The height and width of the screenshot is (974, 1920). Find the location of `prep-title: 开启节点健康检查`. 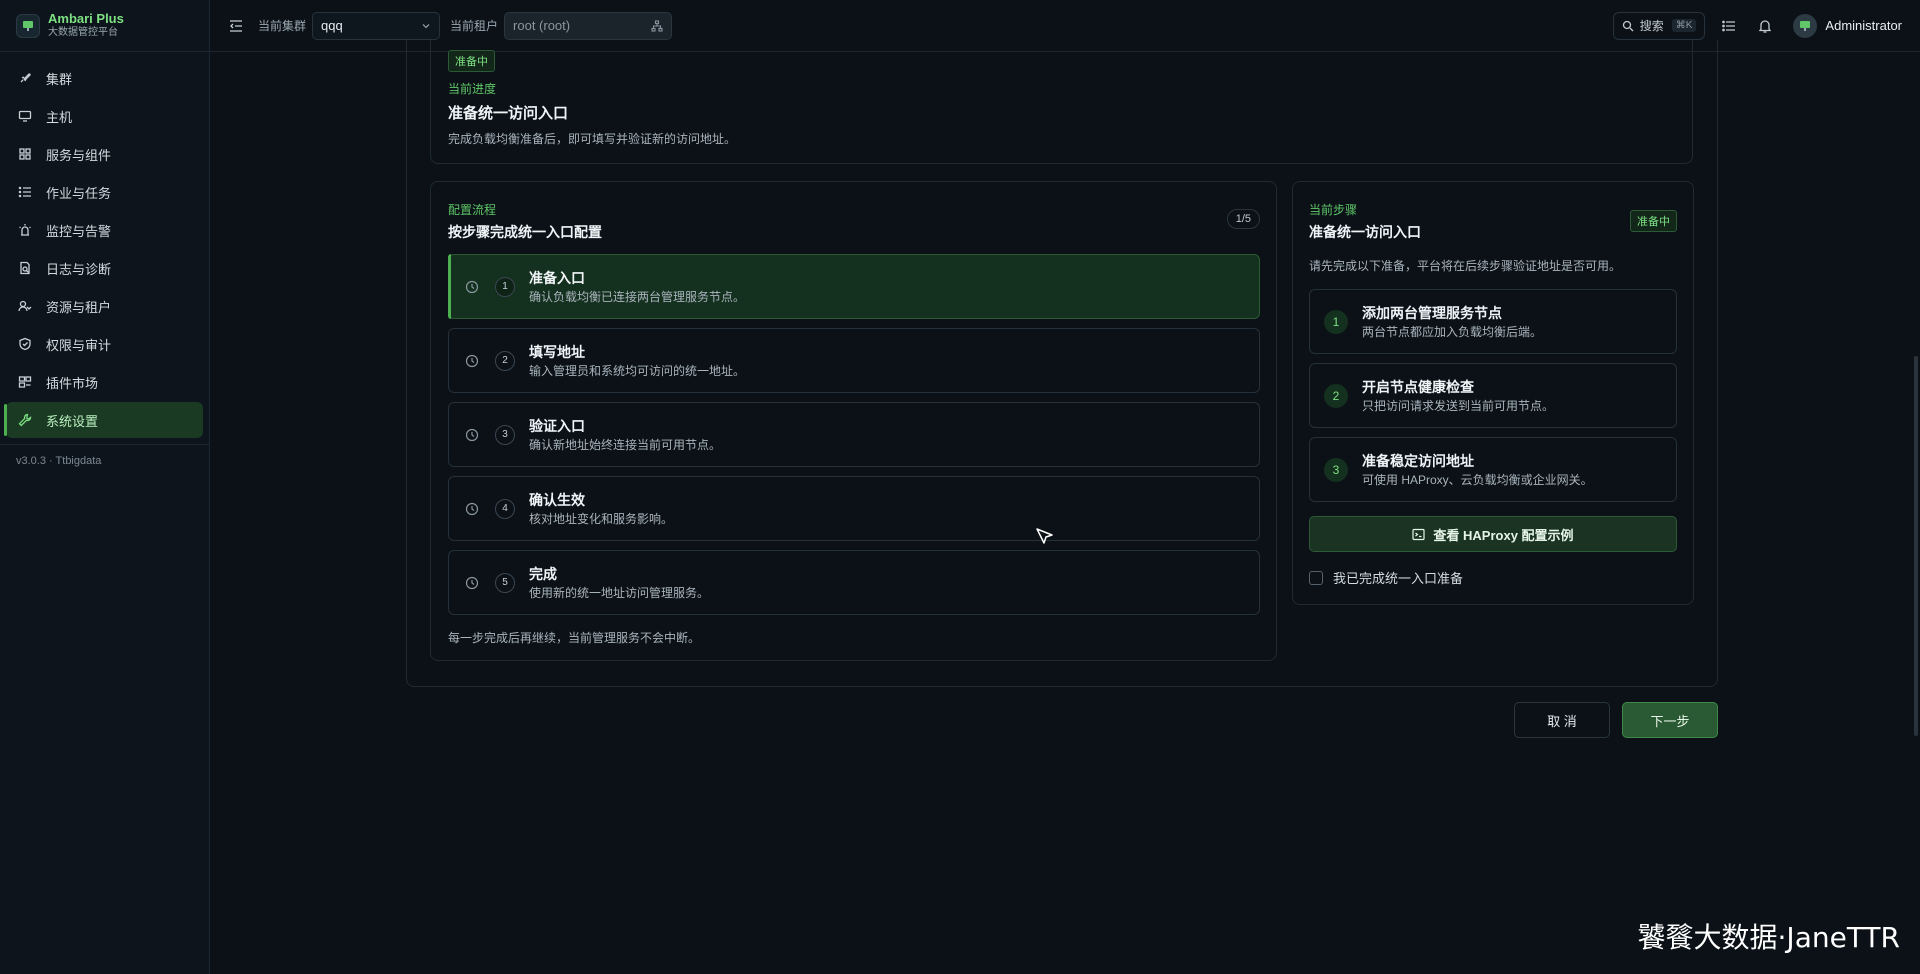

prep-title: 开启节点健康检查 is located at coordinates (1418, 386).